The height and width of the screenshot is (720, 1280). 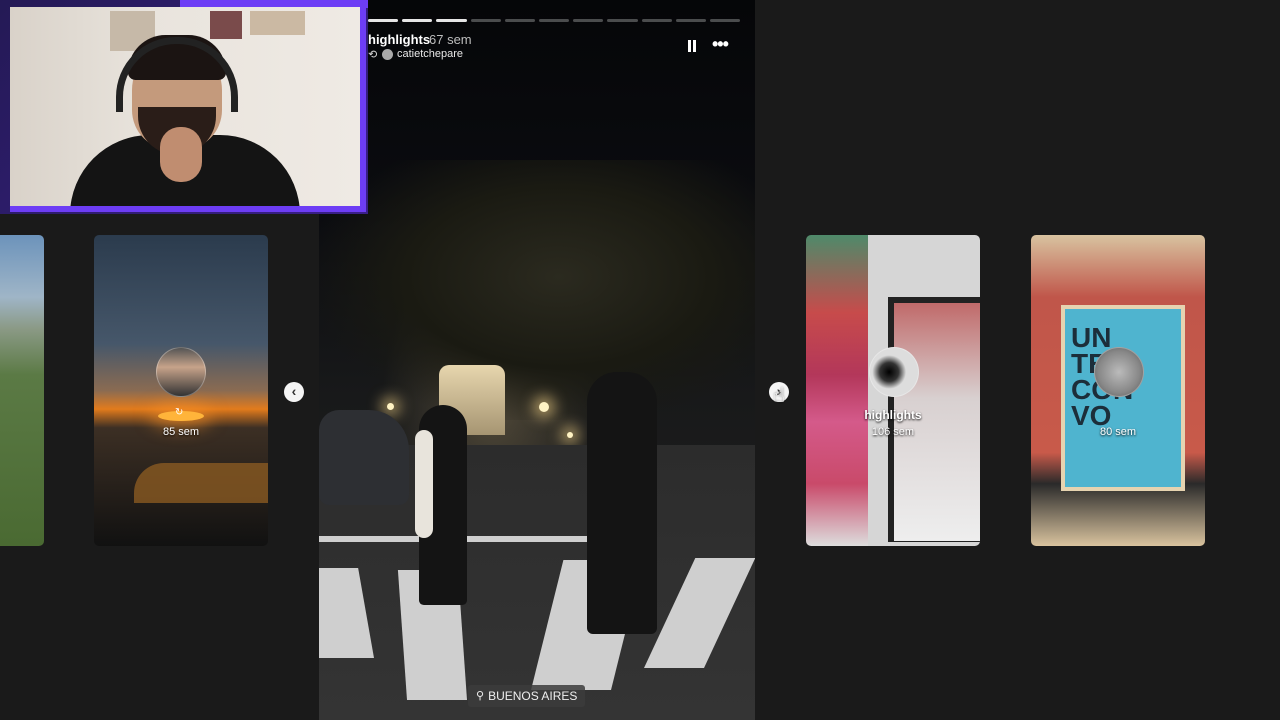 I want to click on chevron-left-icon: ‹, so click(x=294, y=391).